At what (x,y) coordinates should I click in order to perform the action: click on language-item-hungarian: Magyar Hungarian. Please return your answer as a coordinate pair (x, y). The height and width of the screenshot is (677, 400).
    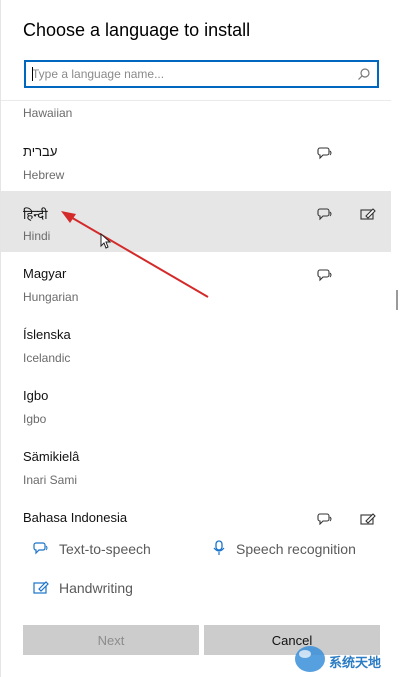
    Looking at the image, I should click on (196, 282).